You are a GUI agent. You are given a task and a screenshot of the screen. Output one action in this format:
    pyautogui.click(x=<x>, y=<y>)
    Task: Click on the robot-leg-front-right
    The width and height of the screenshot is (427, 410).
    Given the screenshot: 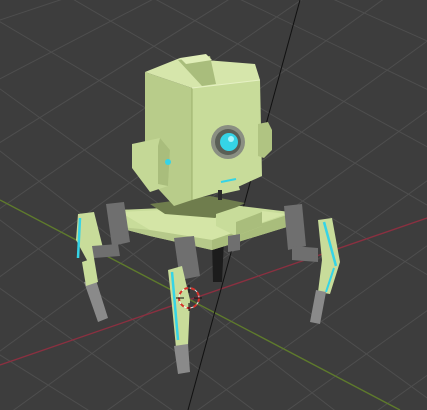 What is the action you would take?
    pyautogui.click(x=234, y=243)
    